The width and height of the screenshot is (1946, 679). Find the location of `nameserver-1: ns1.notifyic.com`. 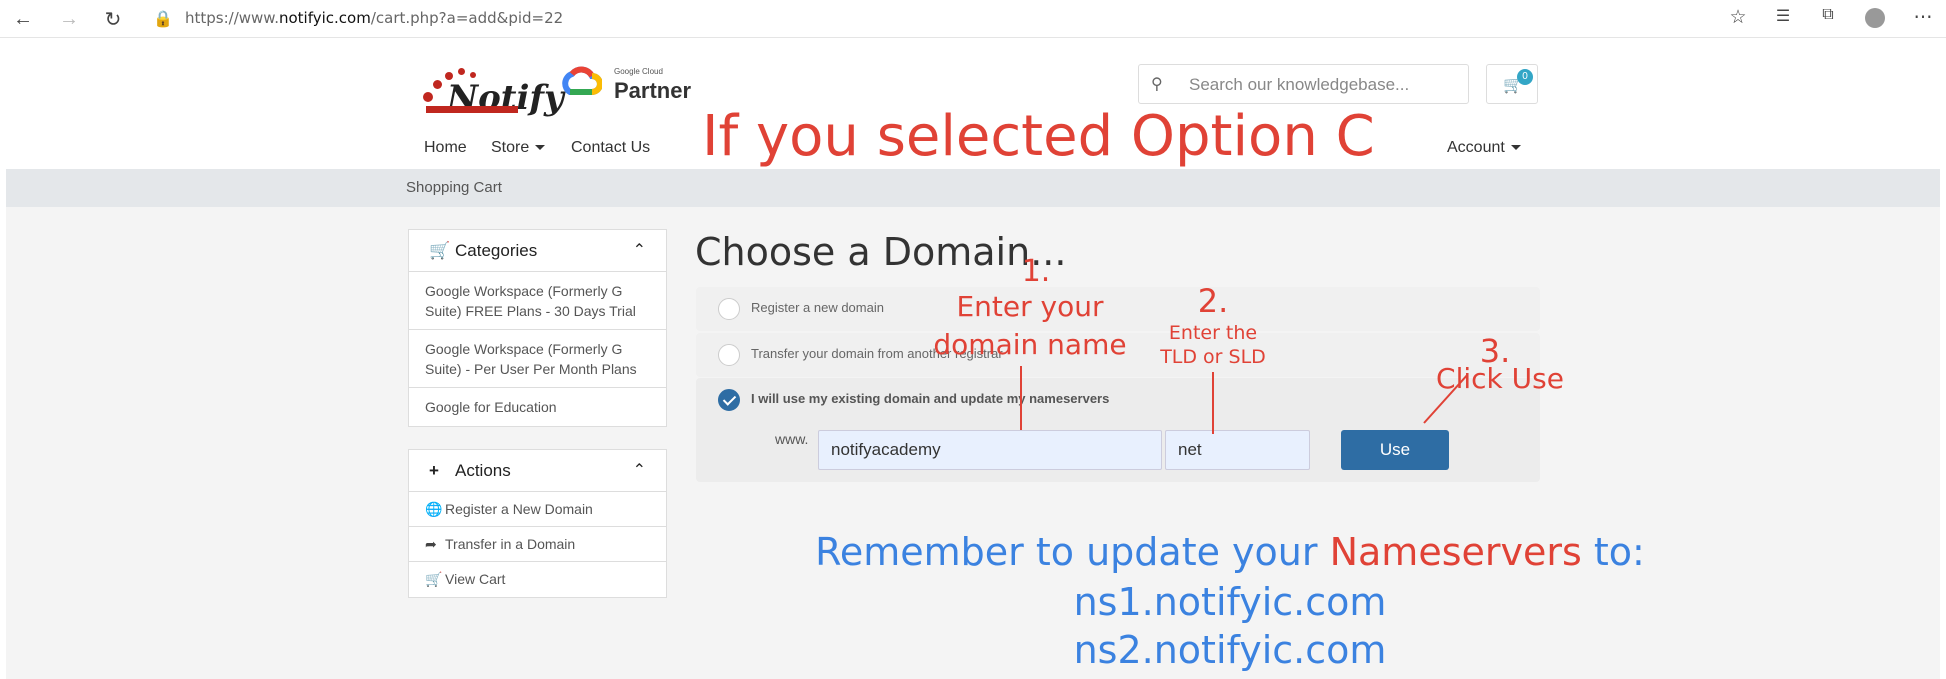

nameserver-1: ns1.notifyic.com is located at coordinates (1230, 602).